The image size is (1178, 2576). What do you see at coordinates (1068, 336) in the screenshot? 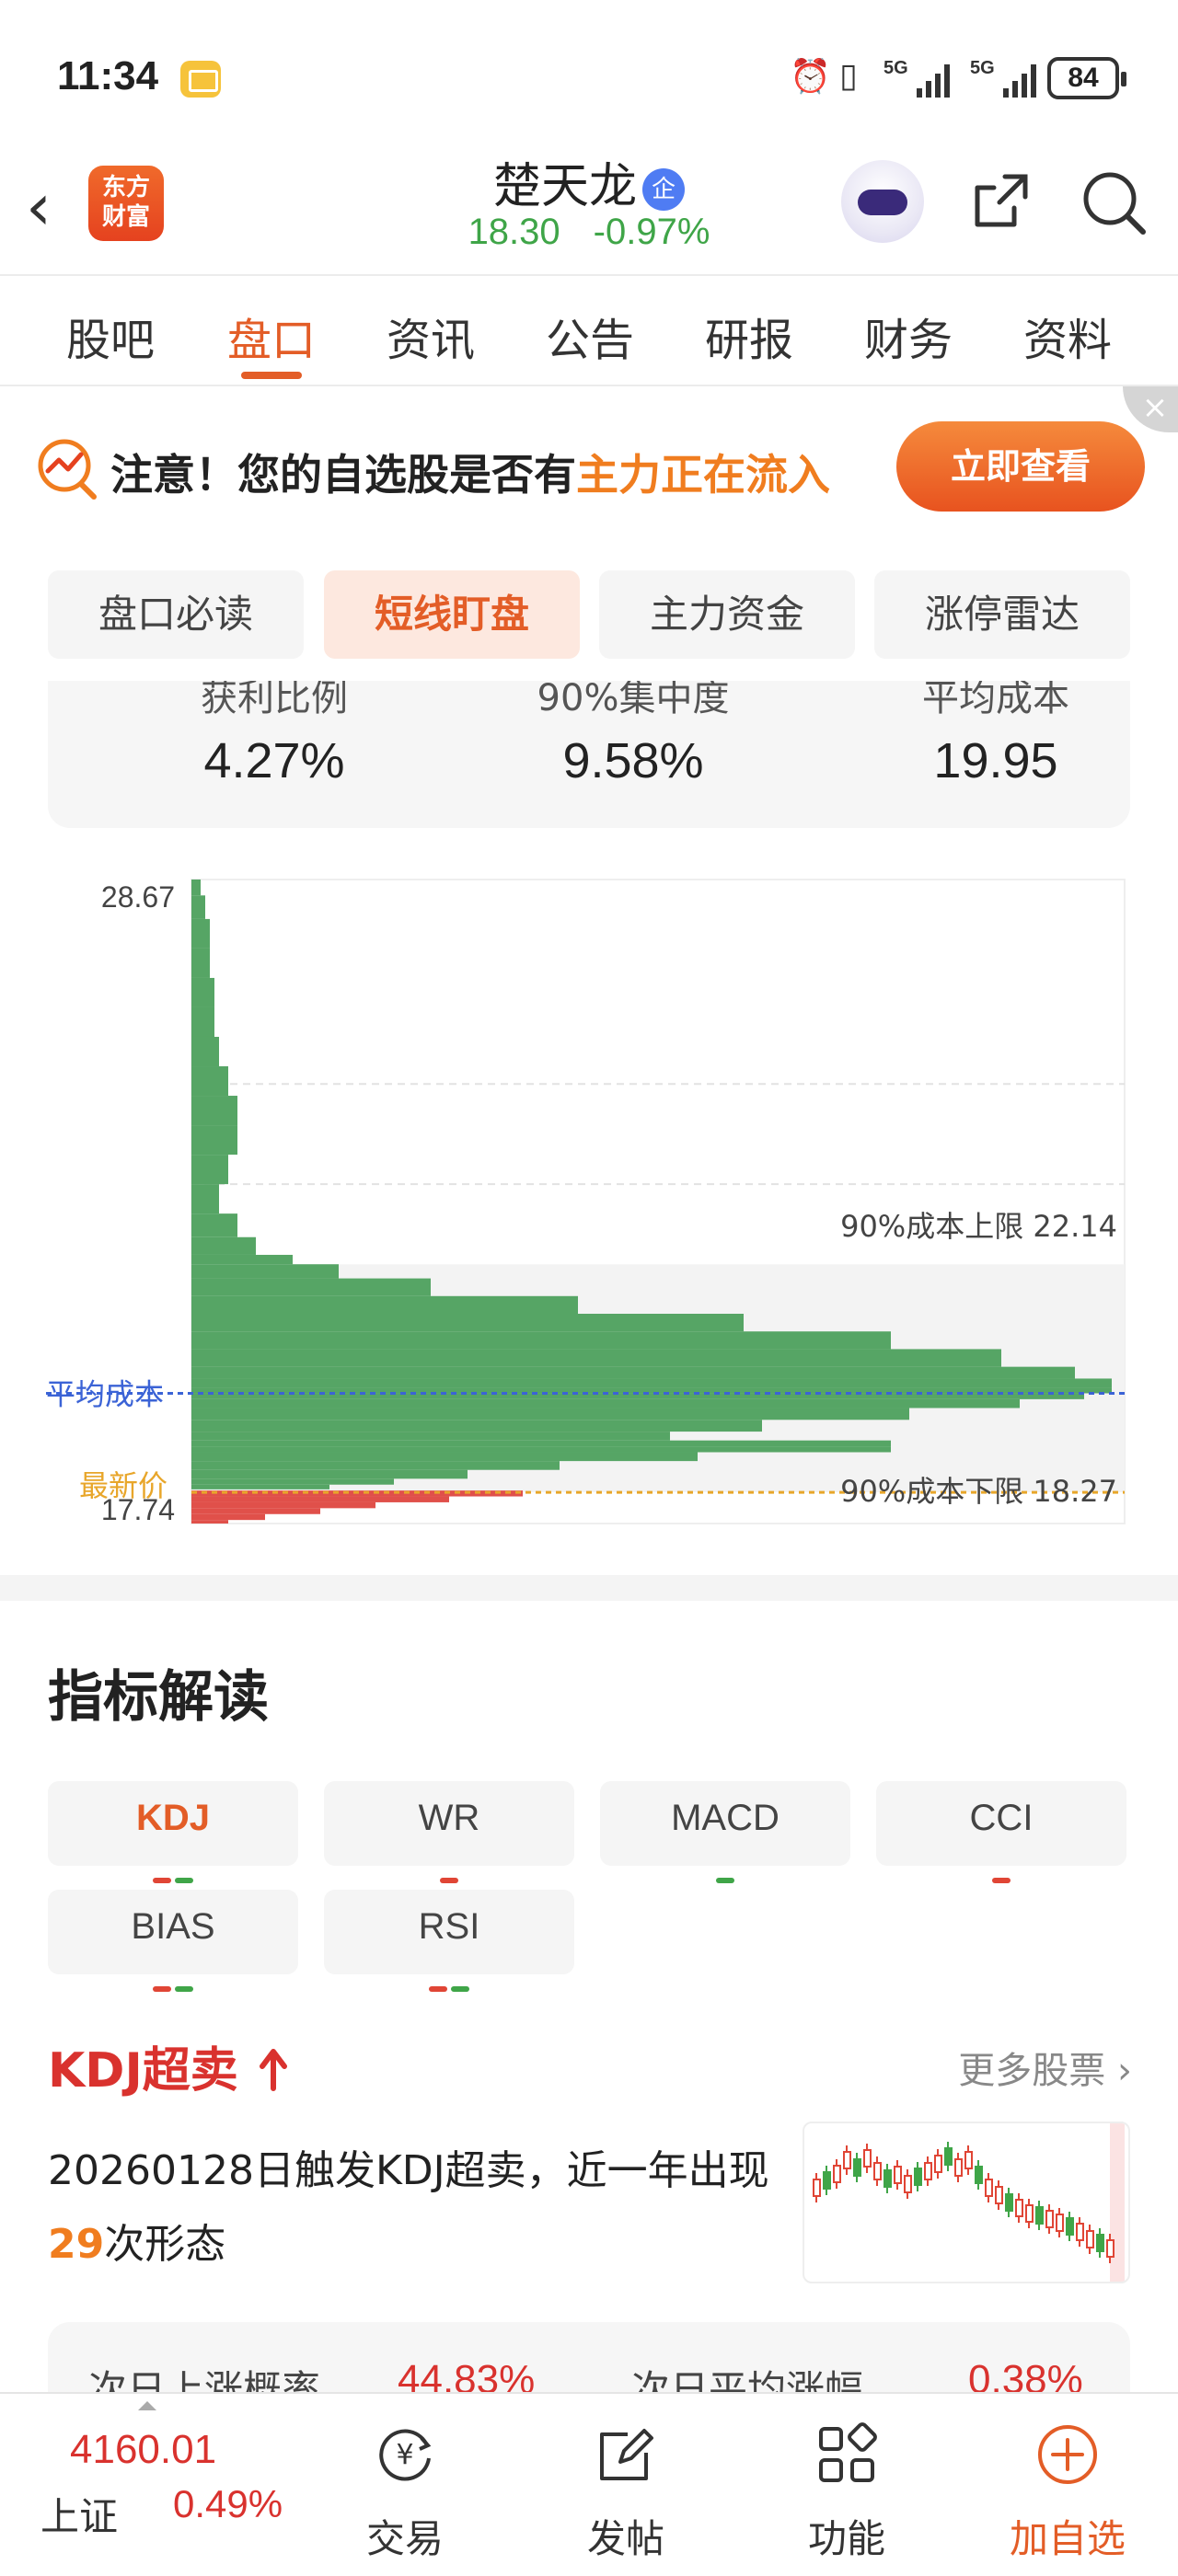
I see `tab-profile: 资料` at bounding box center [1068, 336].